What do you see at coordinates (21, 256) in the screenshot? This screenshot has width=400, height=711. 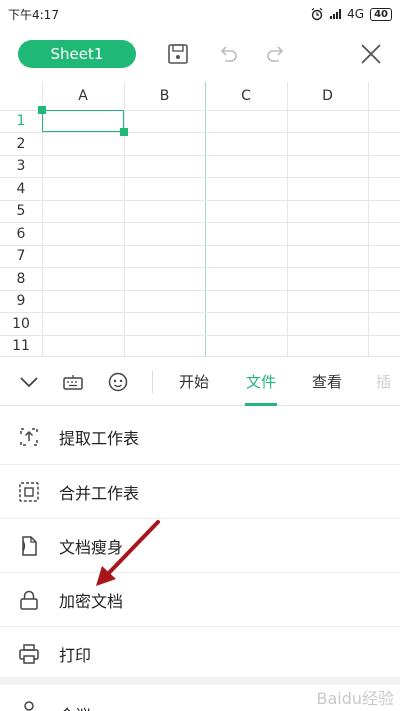 I see `row-header: 7` at bounding box center [21, 256].